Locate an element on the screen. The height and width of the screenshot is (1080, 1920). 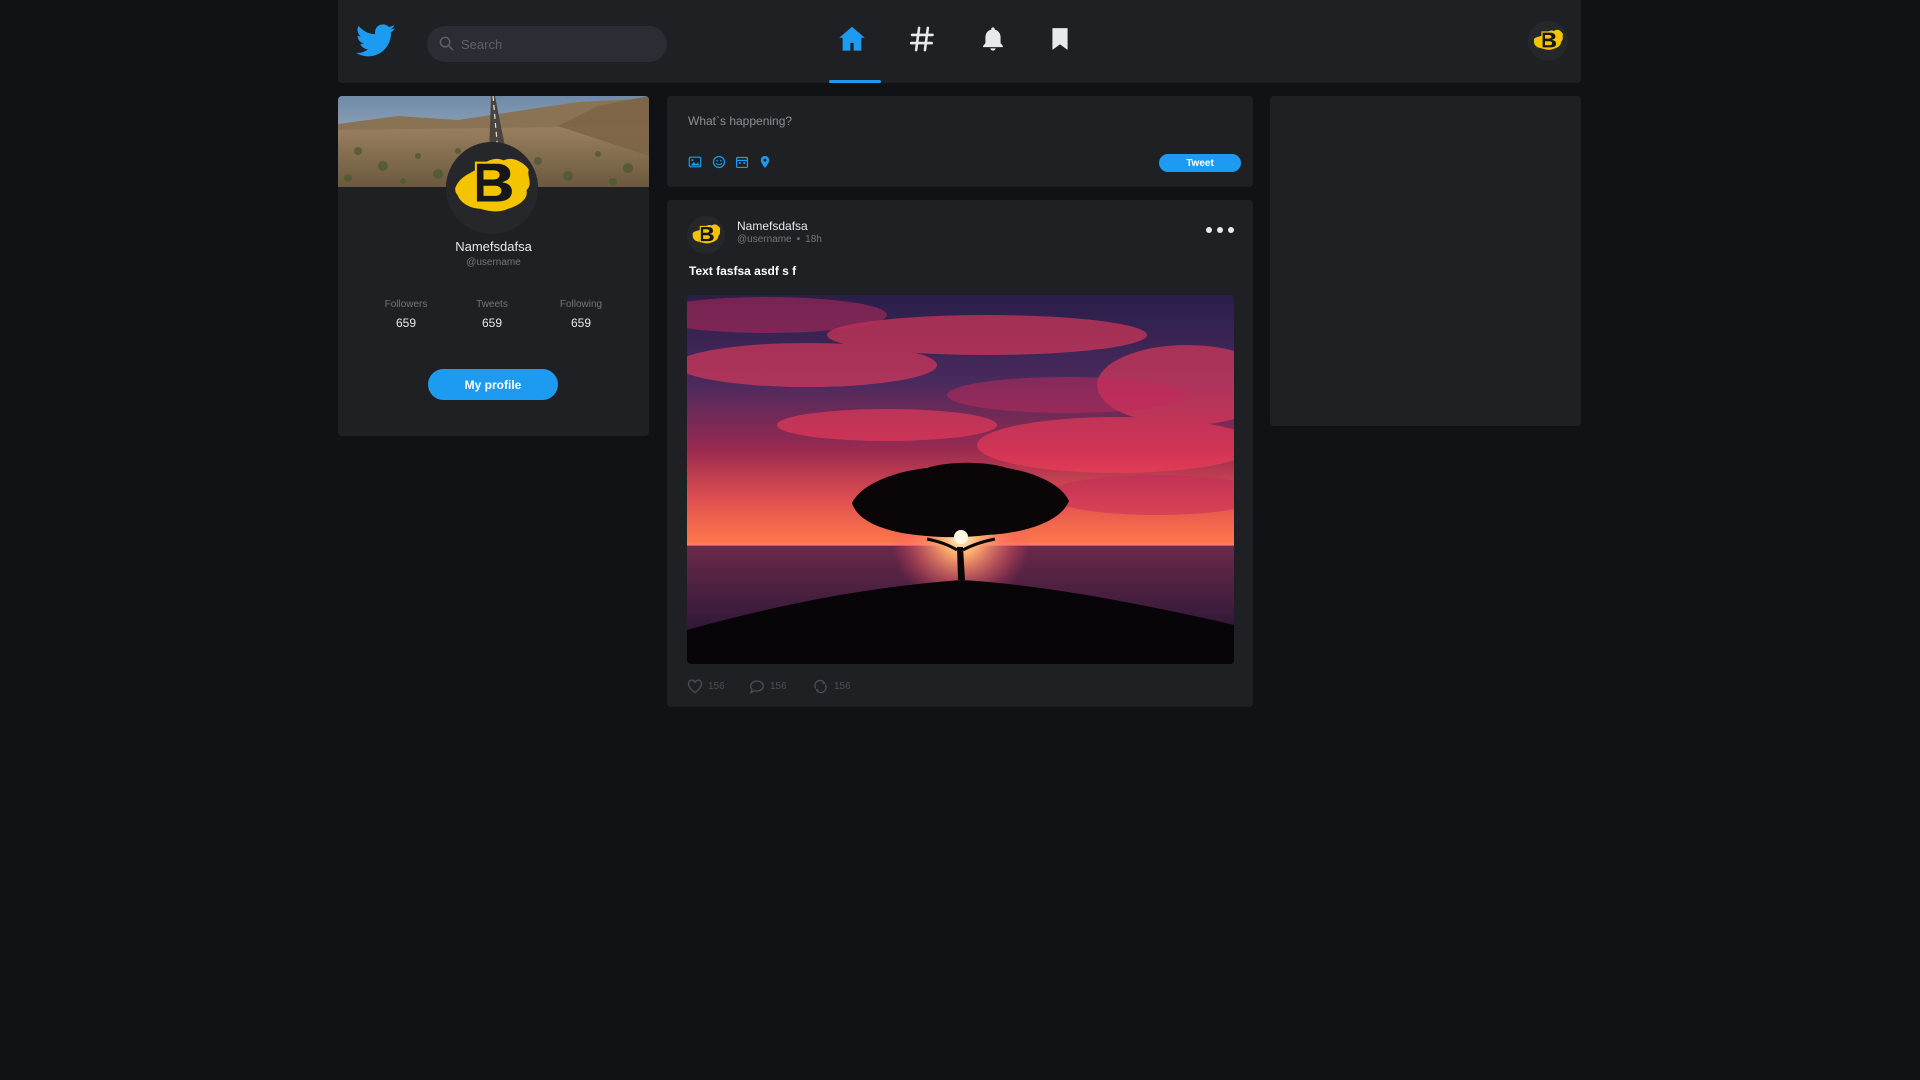
post-meta: @username • 18h is located at coordinates (779, 239).